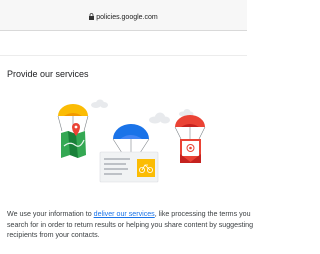  What do you see at coordinates (124, 214) in the screenshot?
I see `deliver-services-link: deliver our services` at bounding box center [124, 214].